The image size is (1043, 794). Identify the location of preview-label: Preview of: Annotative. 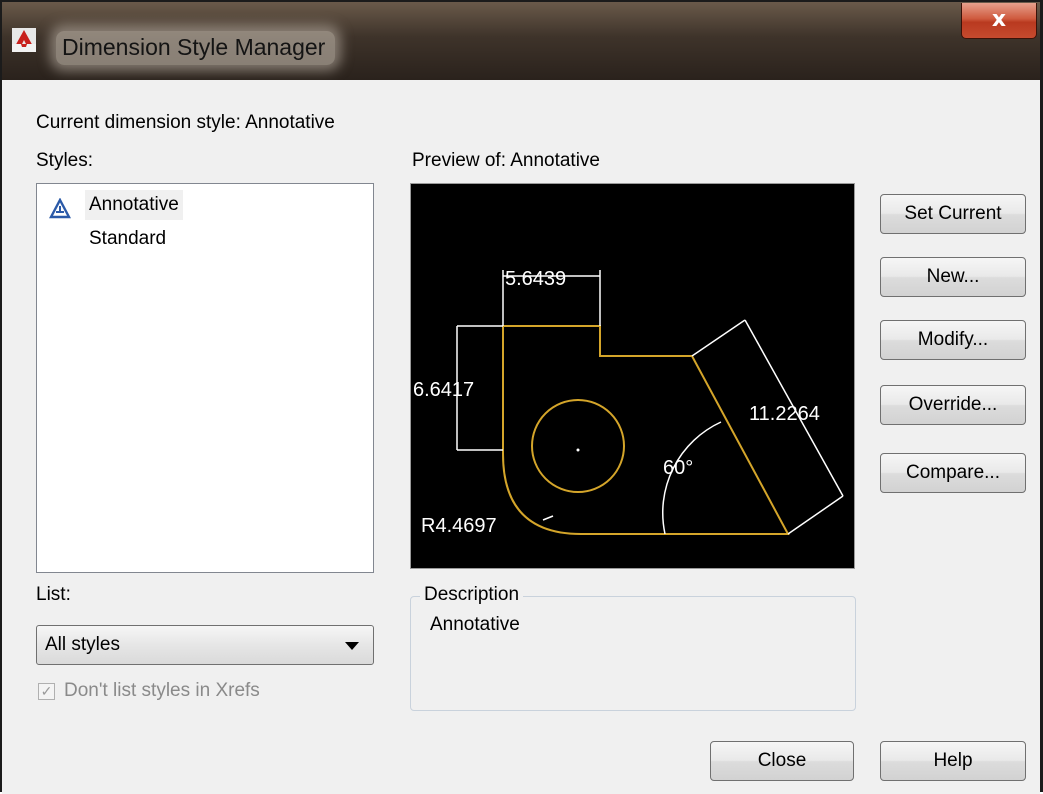
(506, 160).